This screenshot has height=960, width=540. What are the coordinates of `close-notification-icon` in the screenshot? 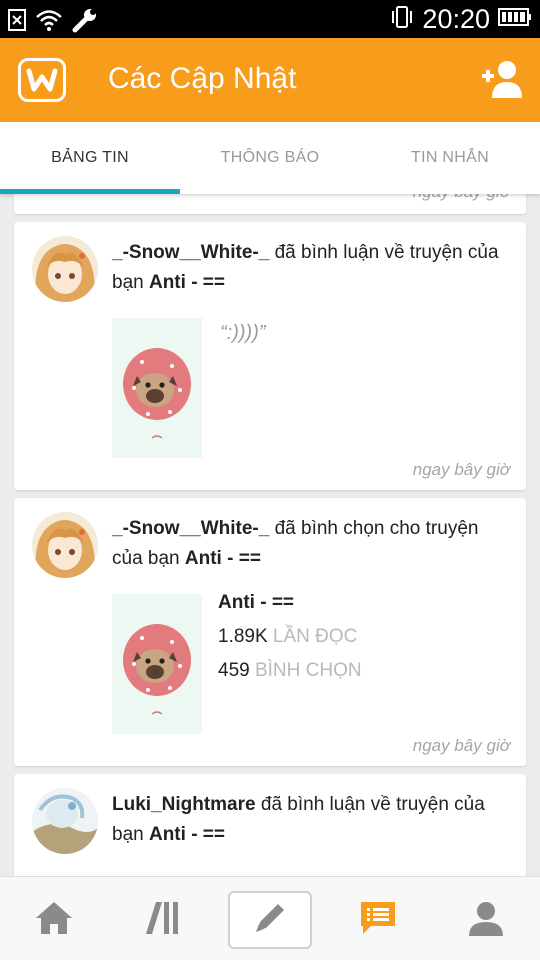 It's located at (17, 22).